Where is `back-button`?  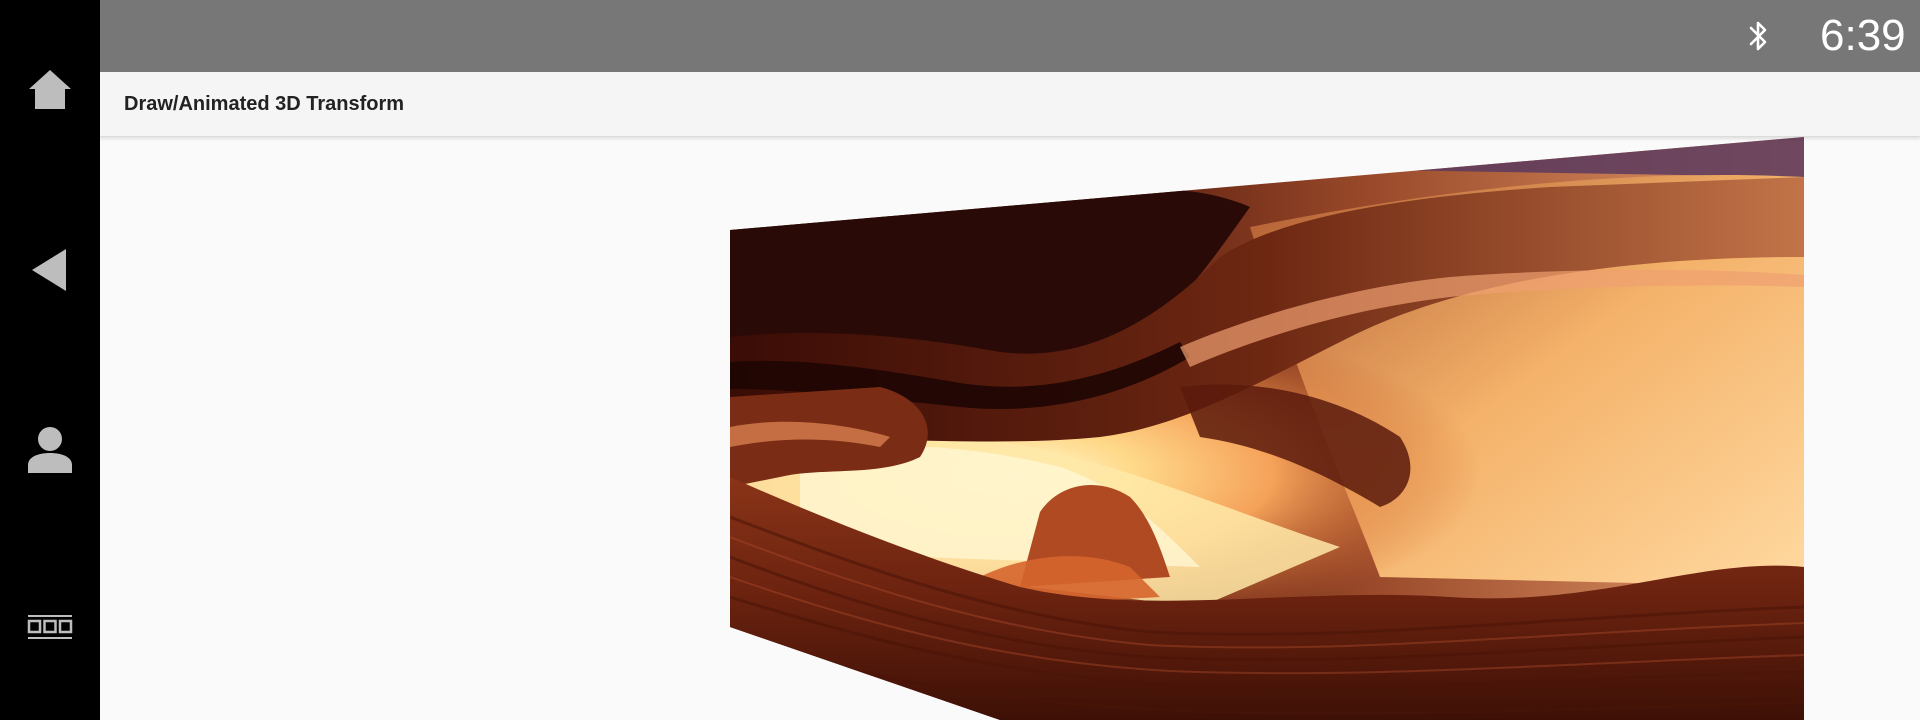
back-button is located at coordinates (50, 270).